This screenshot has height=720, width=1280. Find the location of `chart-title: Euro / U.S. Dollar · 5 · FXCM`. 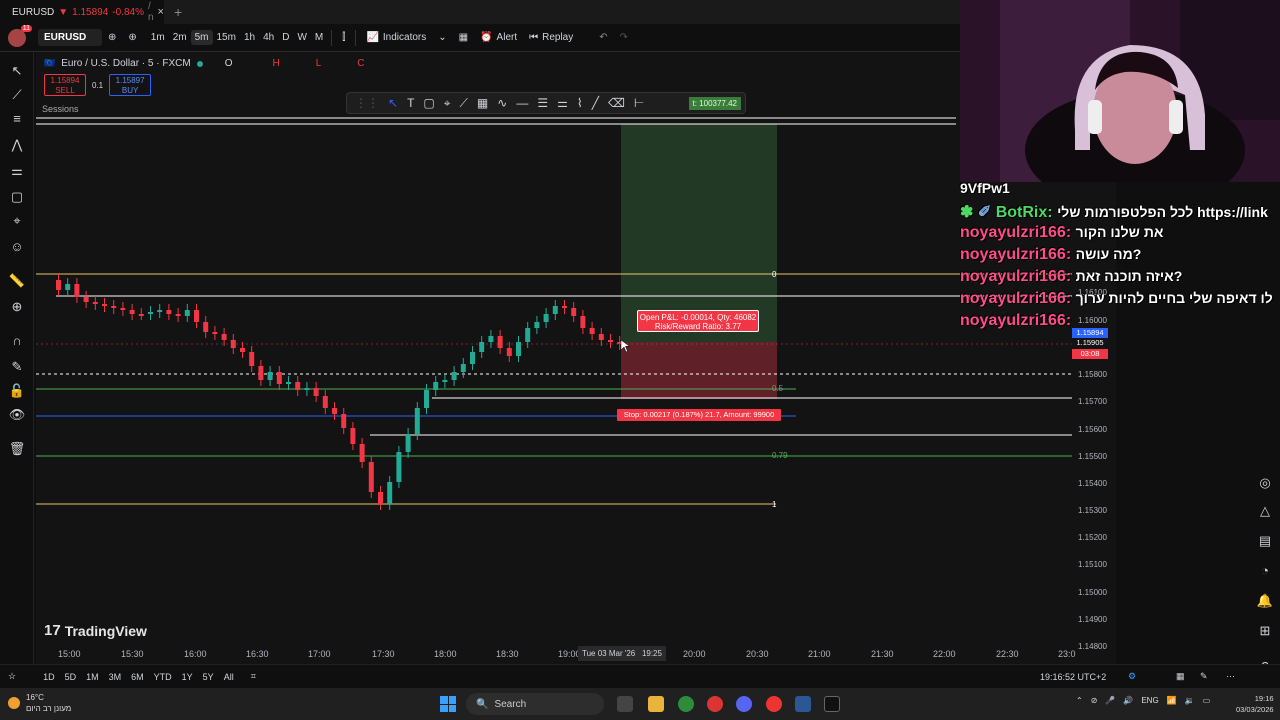

chart-title: Euro / U.S. Dollar · 5 · FXCM is located at coordinates (125, 63).